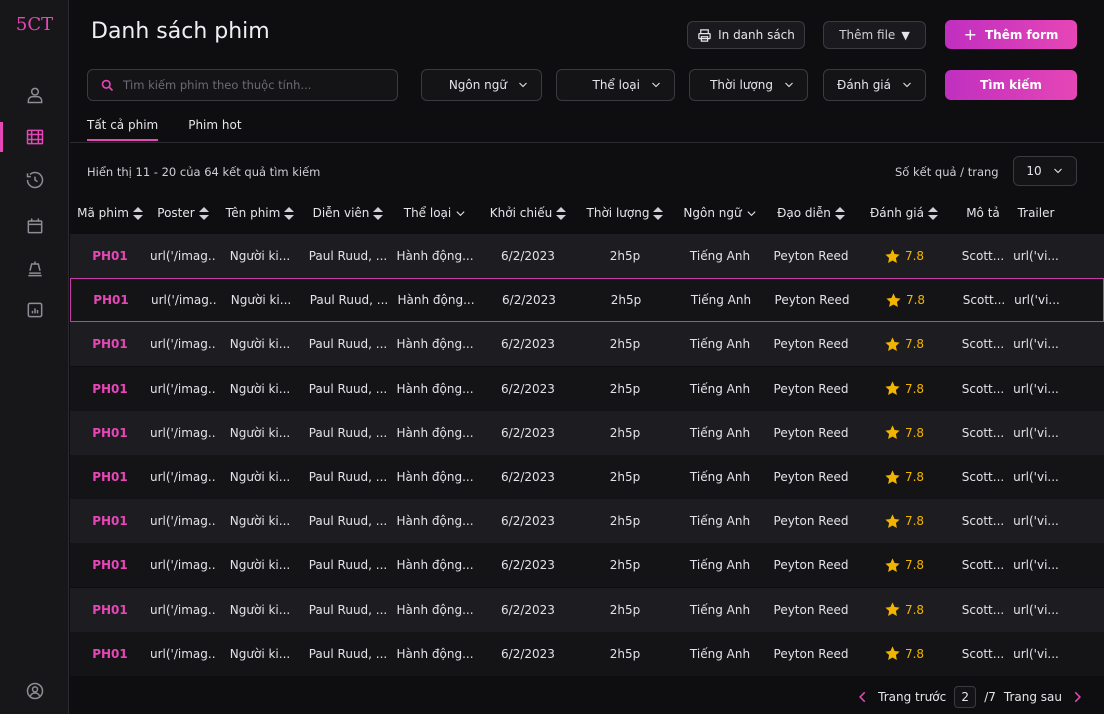  What do you see at coordinates (1011, 34) in the screenshot?
I see `add-form-button: + Thêm form` at bounding box center [1011, 34].